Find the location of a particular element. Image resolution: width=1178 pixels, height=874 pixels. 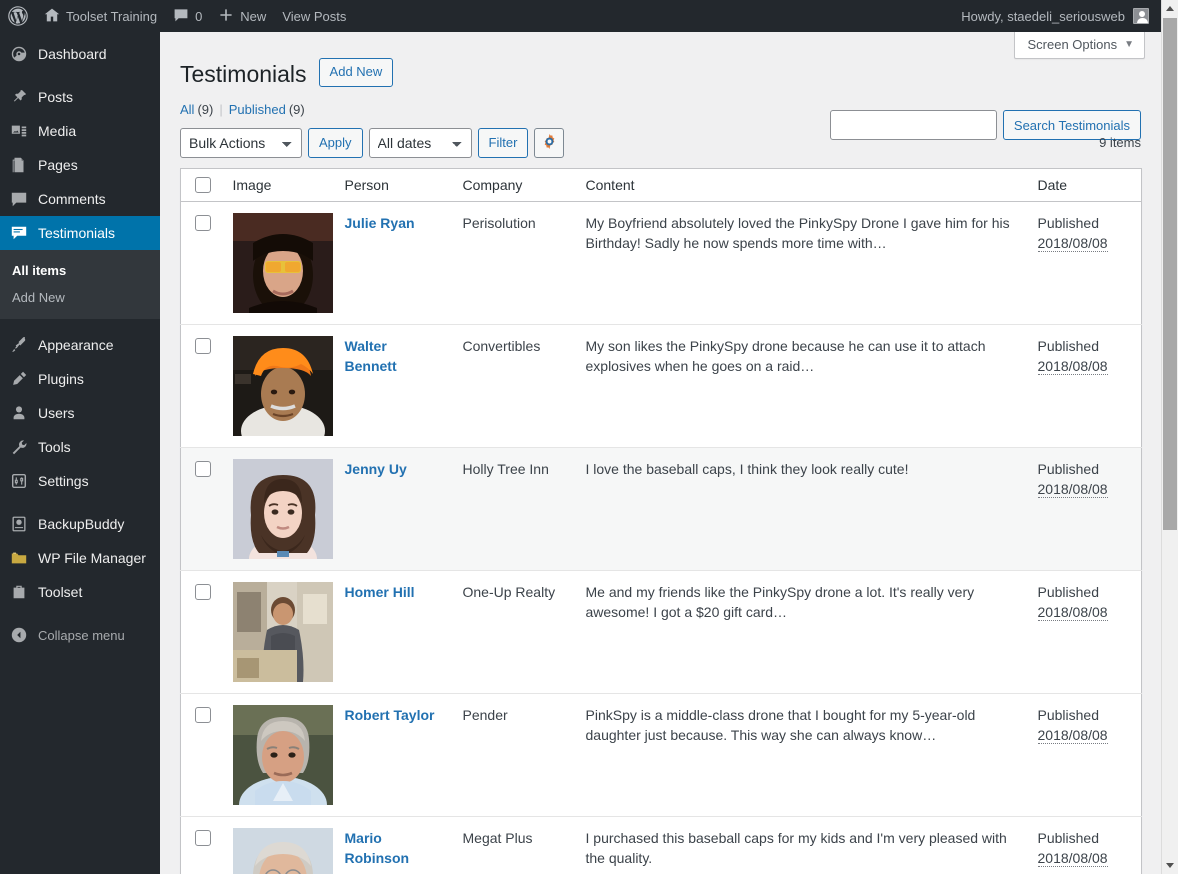

sidebar-item-testimonials: Testimonials is located at coordinates (84, 233).